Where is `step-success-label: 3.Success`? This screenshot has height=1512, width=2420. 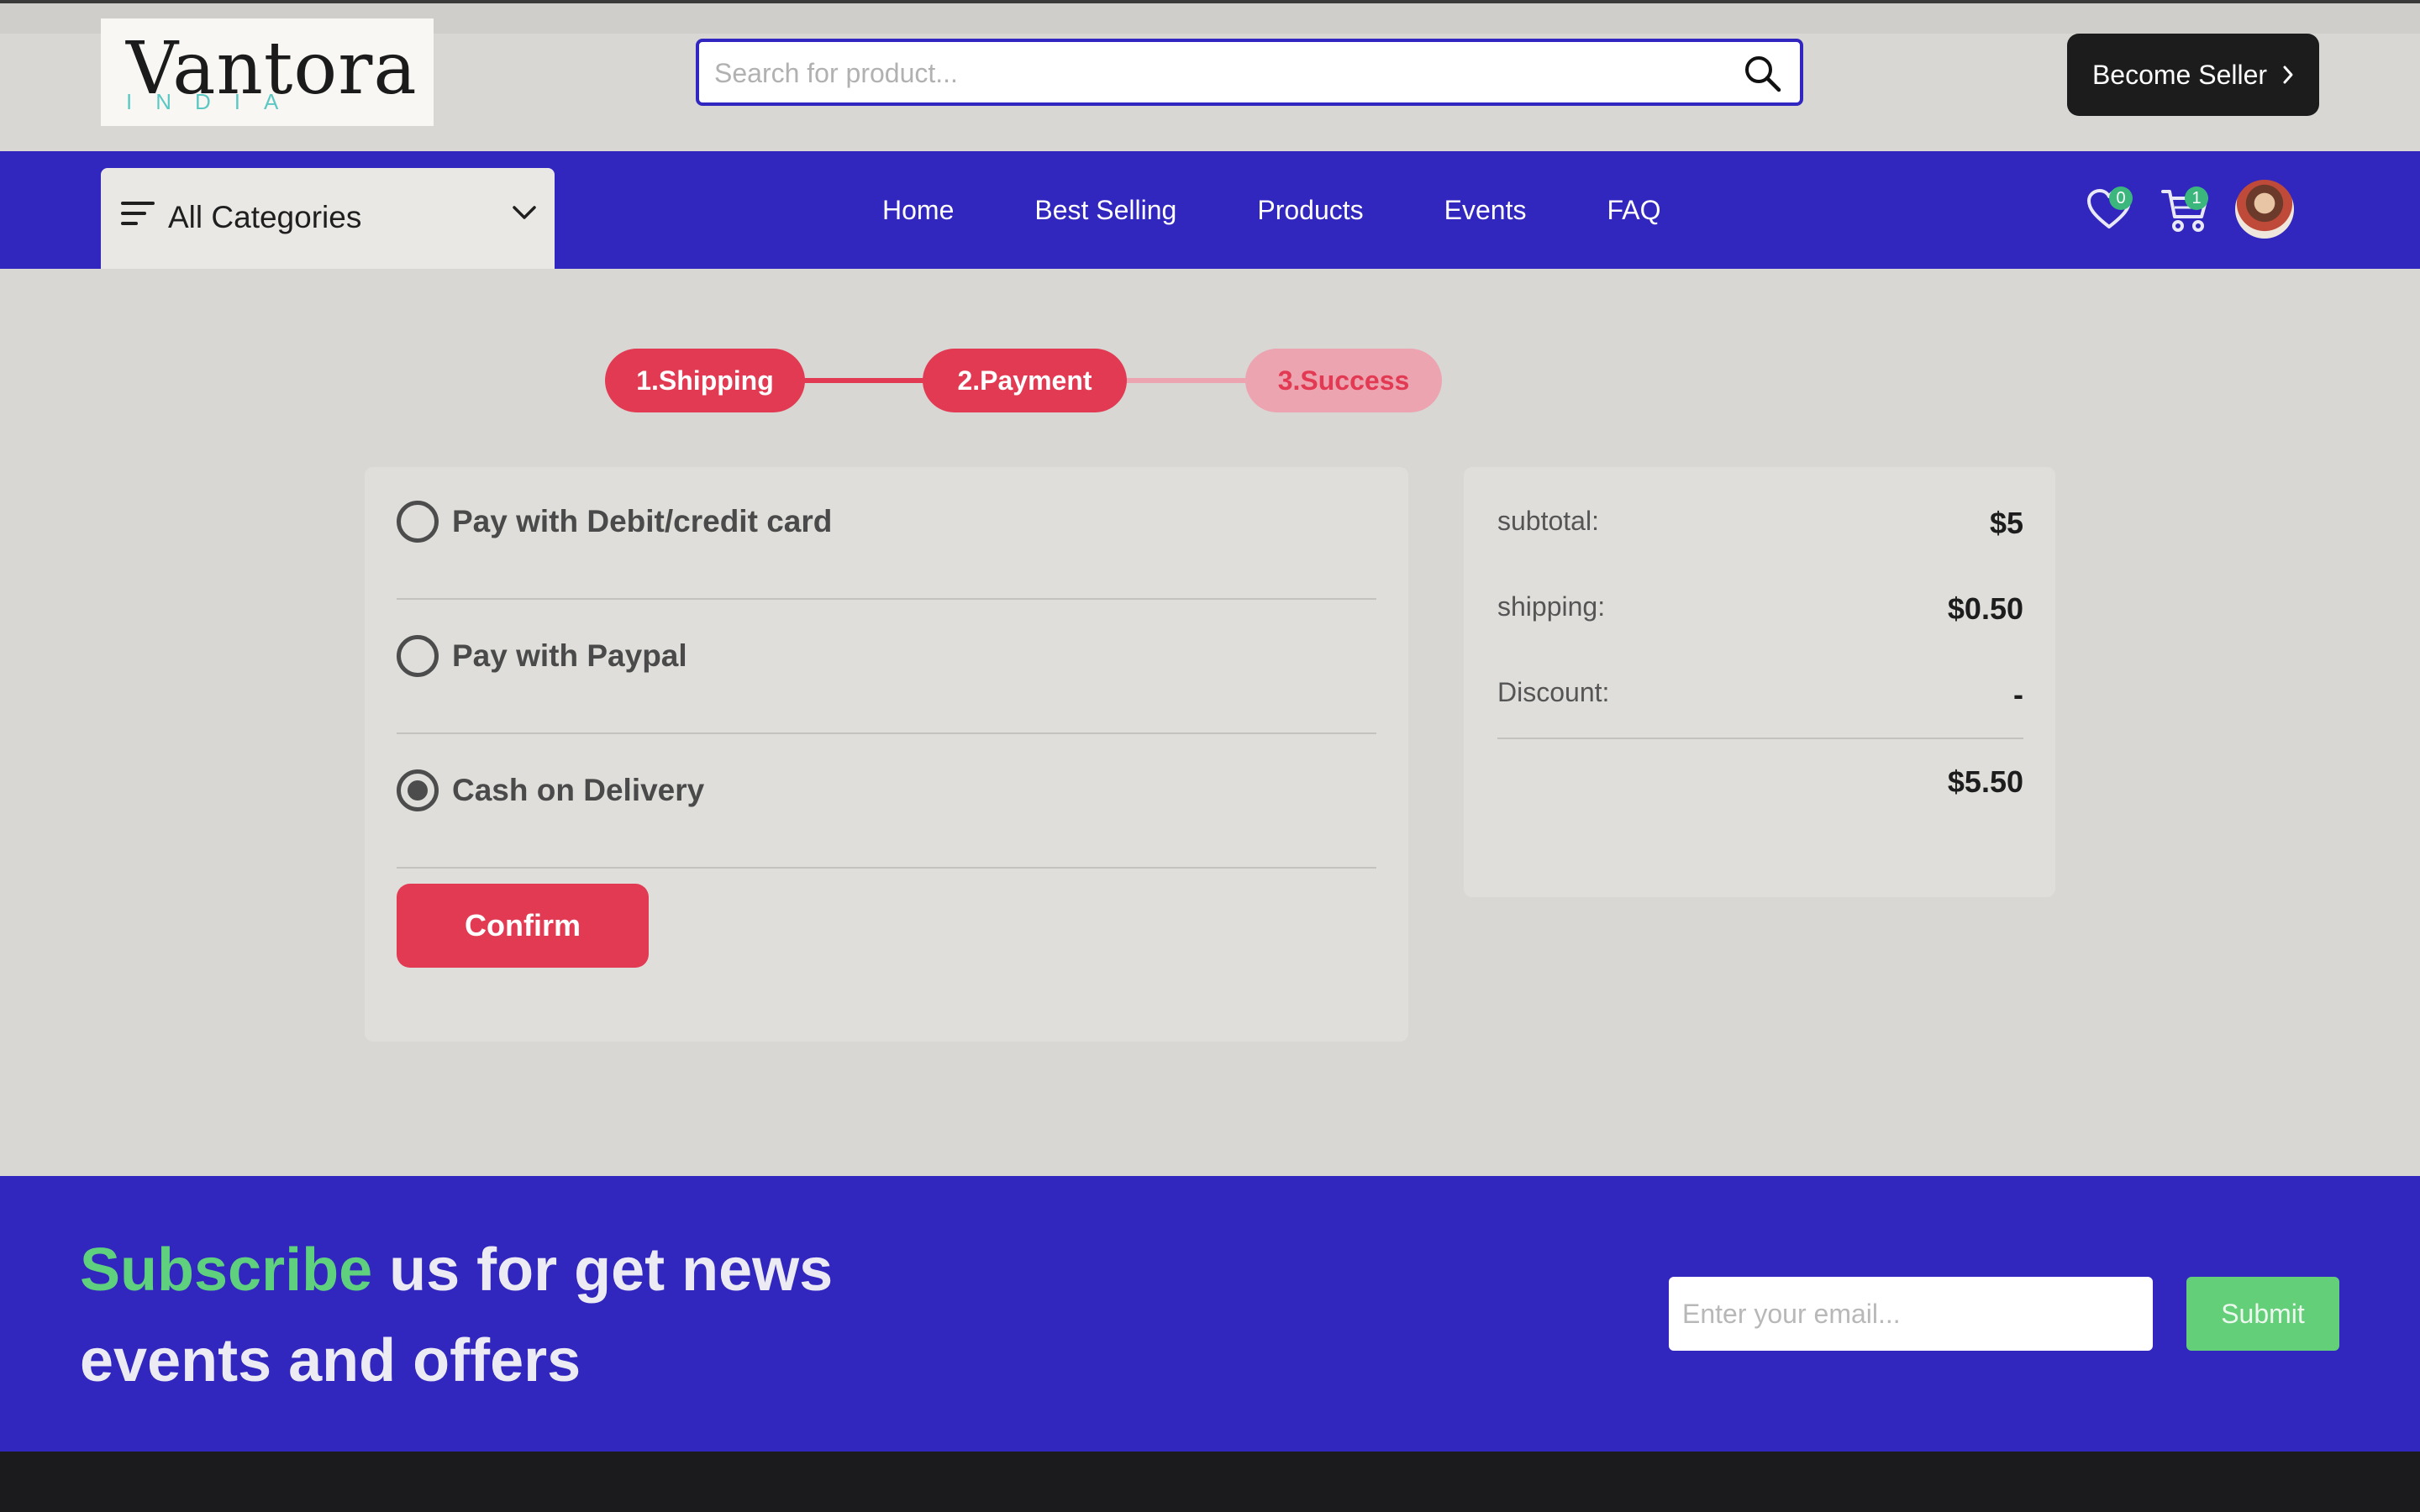
step-success-label: 3.Success is located at coordinates (1344, 380).